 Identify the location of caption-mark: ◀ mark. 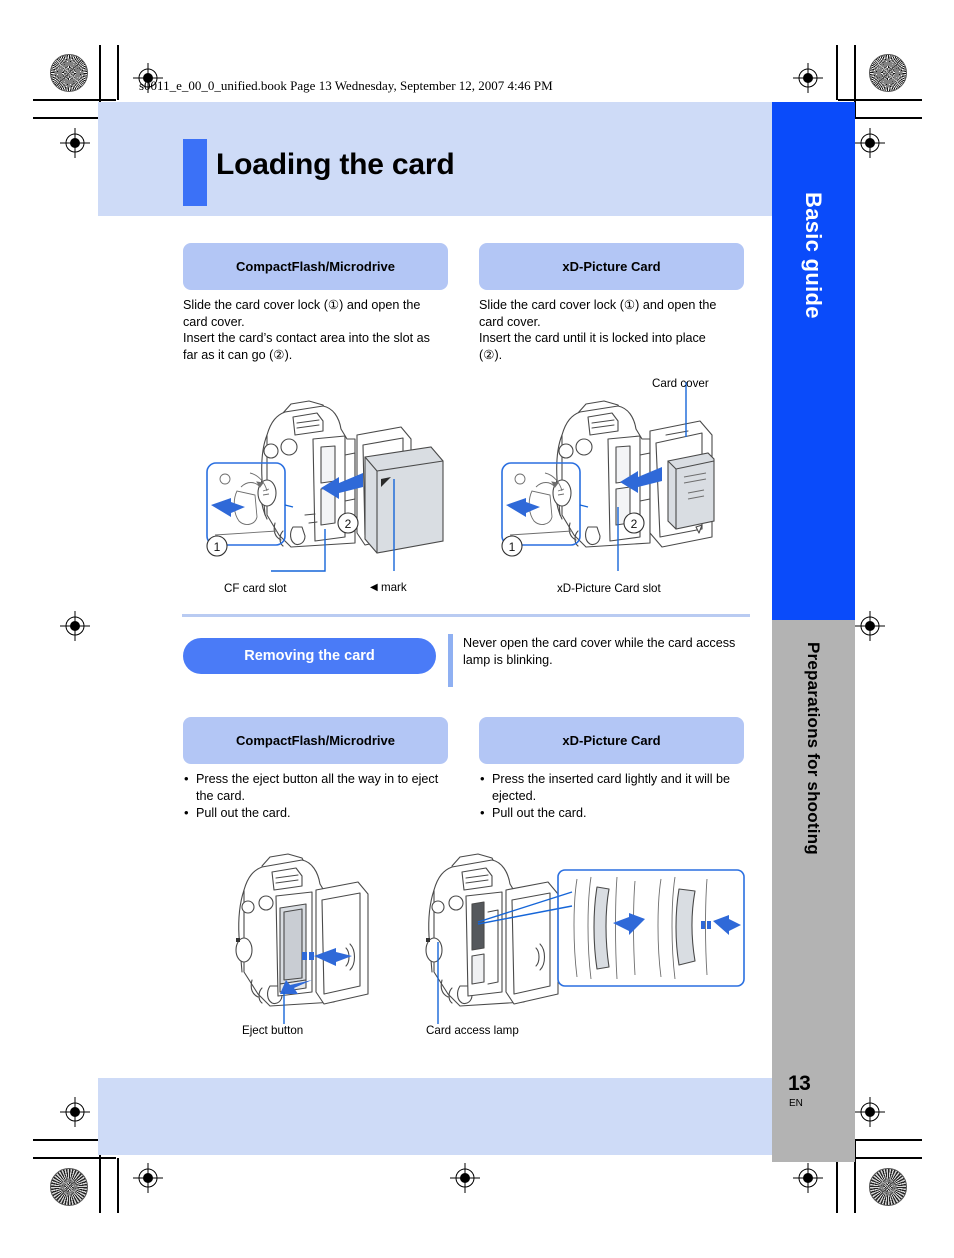
(388, 587).